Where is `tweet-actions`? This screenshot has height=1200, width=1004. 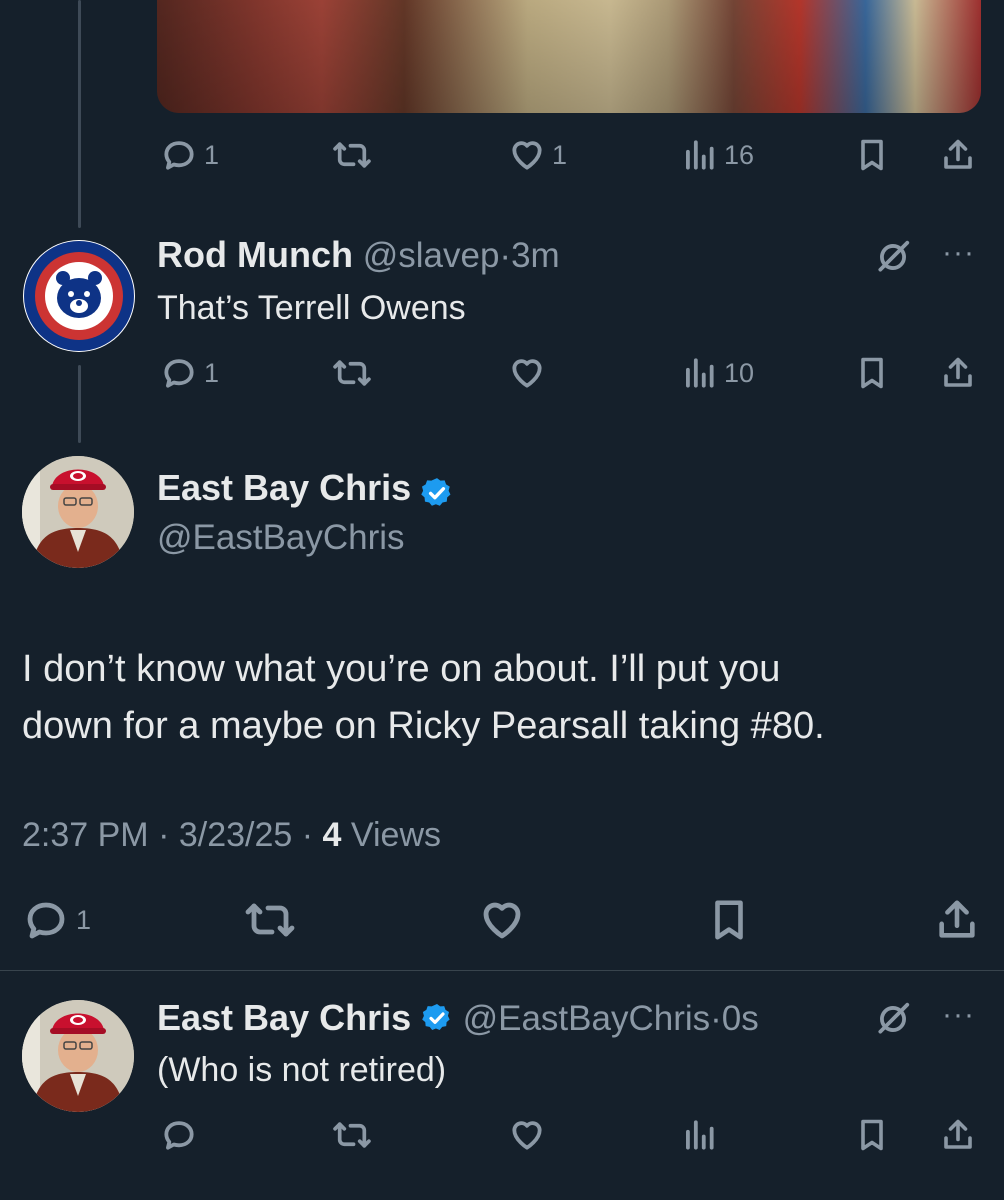 tweet-actions is located at coordinates (570, 1136).